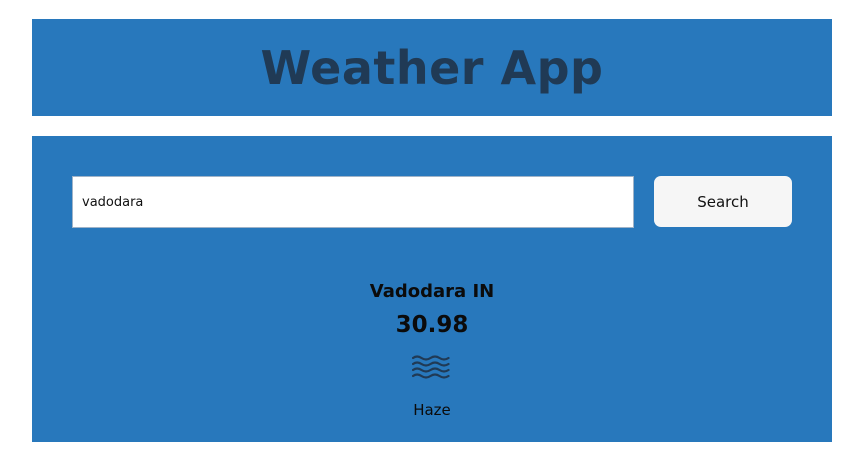 The height and width of the screenshot is (462, 863). What do you see at coordinates (353, 202) in the screenshot?
I see `city-search-input` at bounding box center [353, 202].